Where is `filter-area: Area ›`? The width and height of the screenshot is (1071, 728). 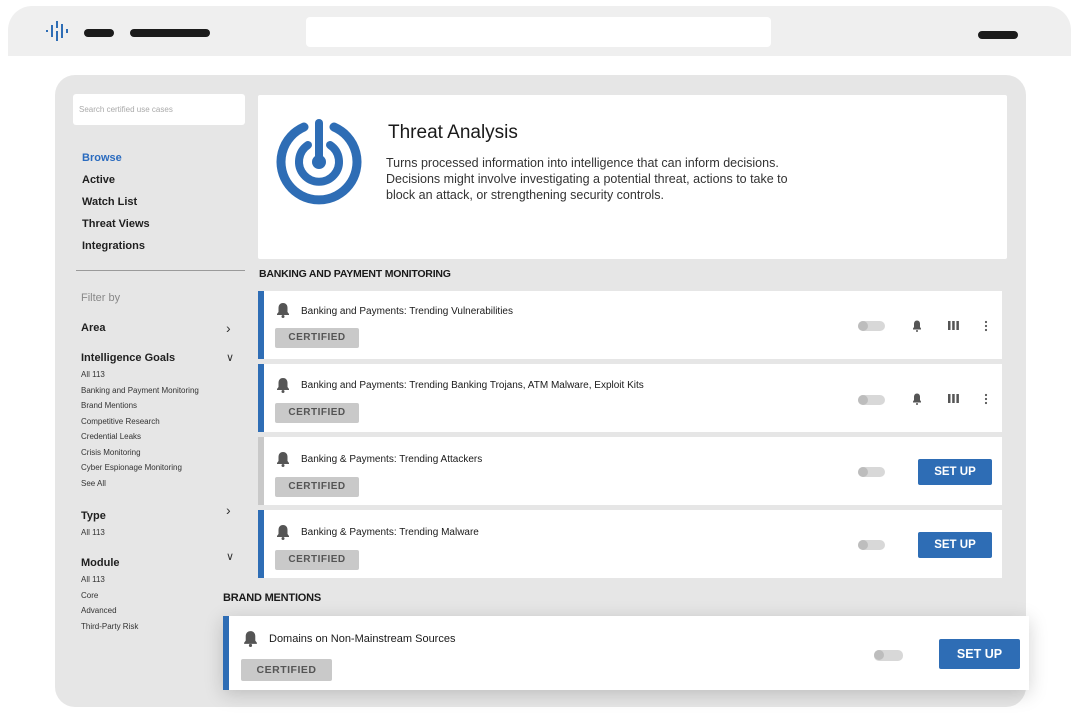 filter-area: Area › is located at coordinates (156, 328).